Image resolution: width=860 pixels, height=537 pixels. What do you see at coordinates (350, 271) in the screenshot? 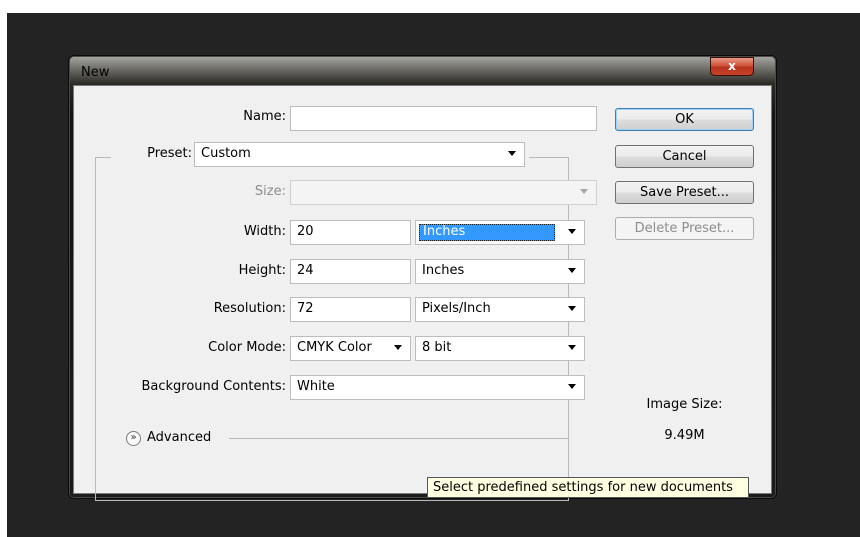
I see `height-input: 24` at bounding box center [350, 271].